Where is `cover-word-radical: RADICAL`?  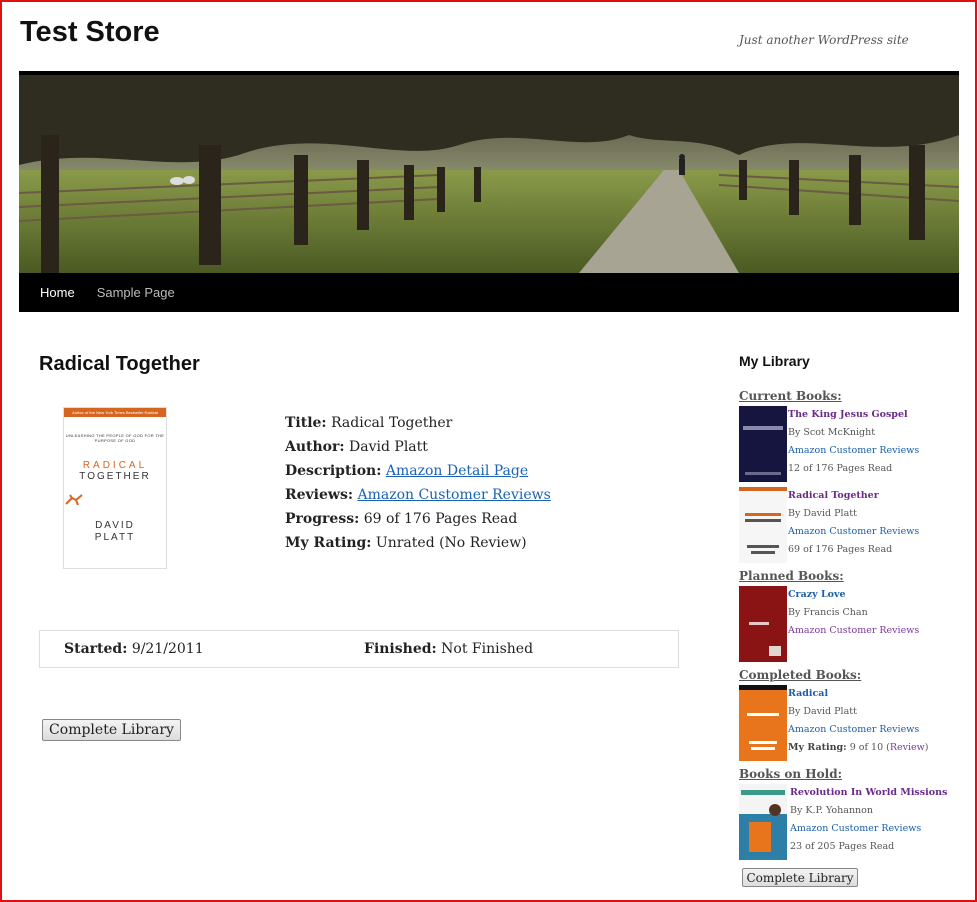
cover-word-radical: RADICAL is located at coordinates (115, 465).